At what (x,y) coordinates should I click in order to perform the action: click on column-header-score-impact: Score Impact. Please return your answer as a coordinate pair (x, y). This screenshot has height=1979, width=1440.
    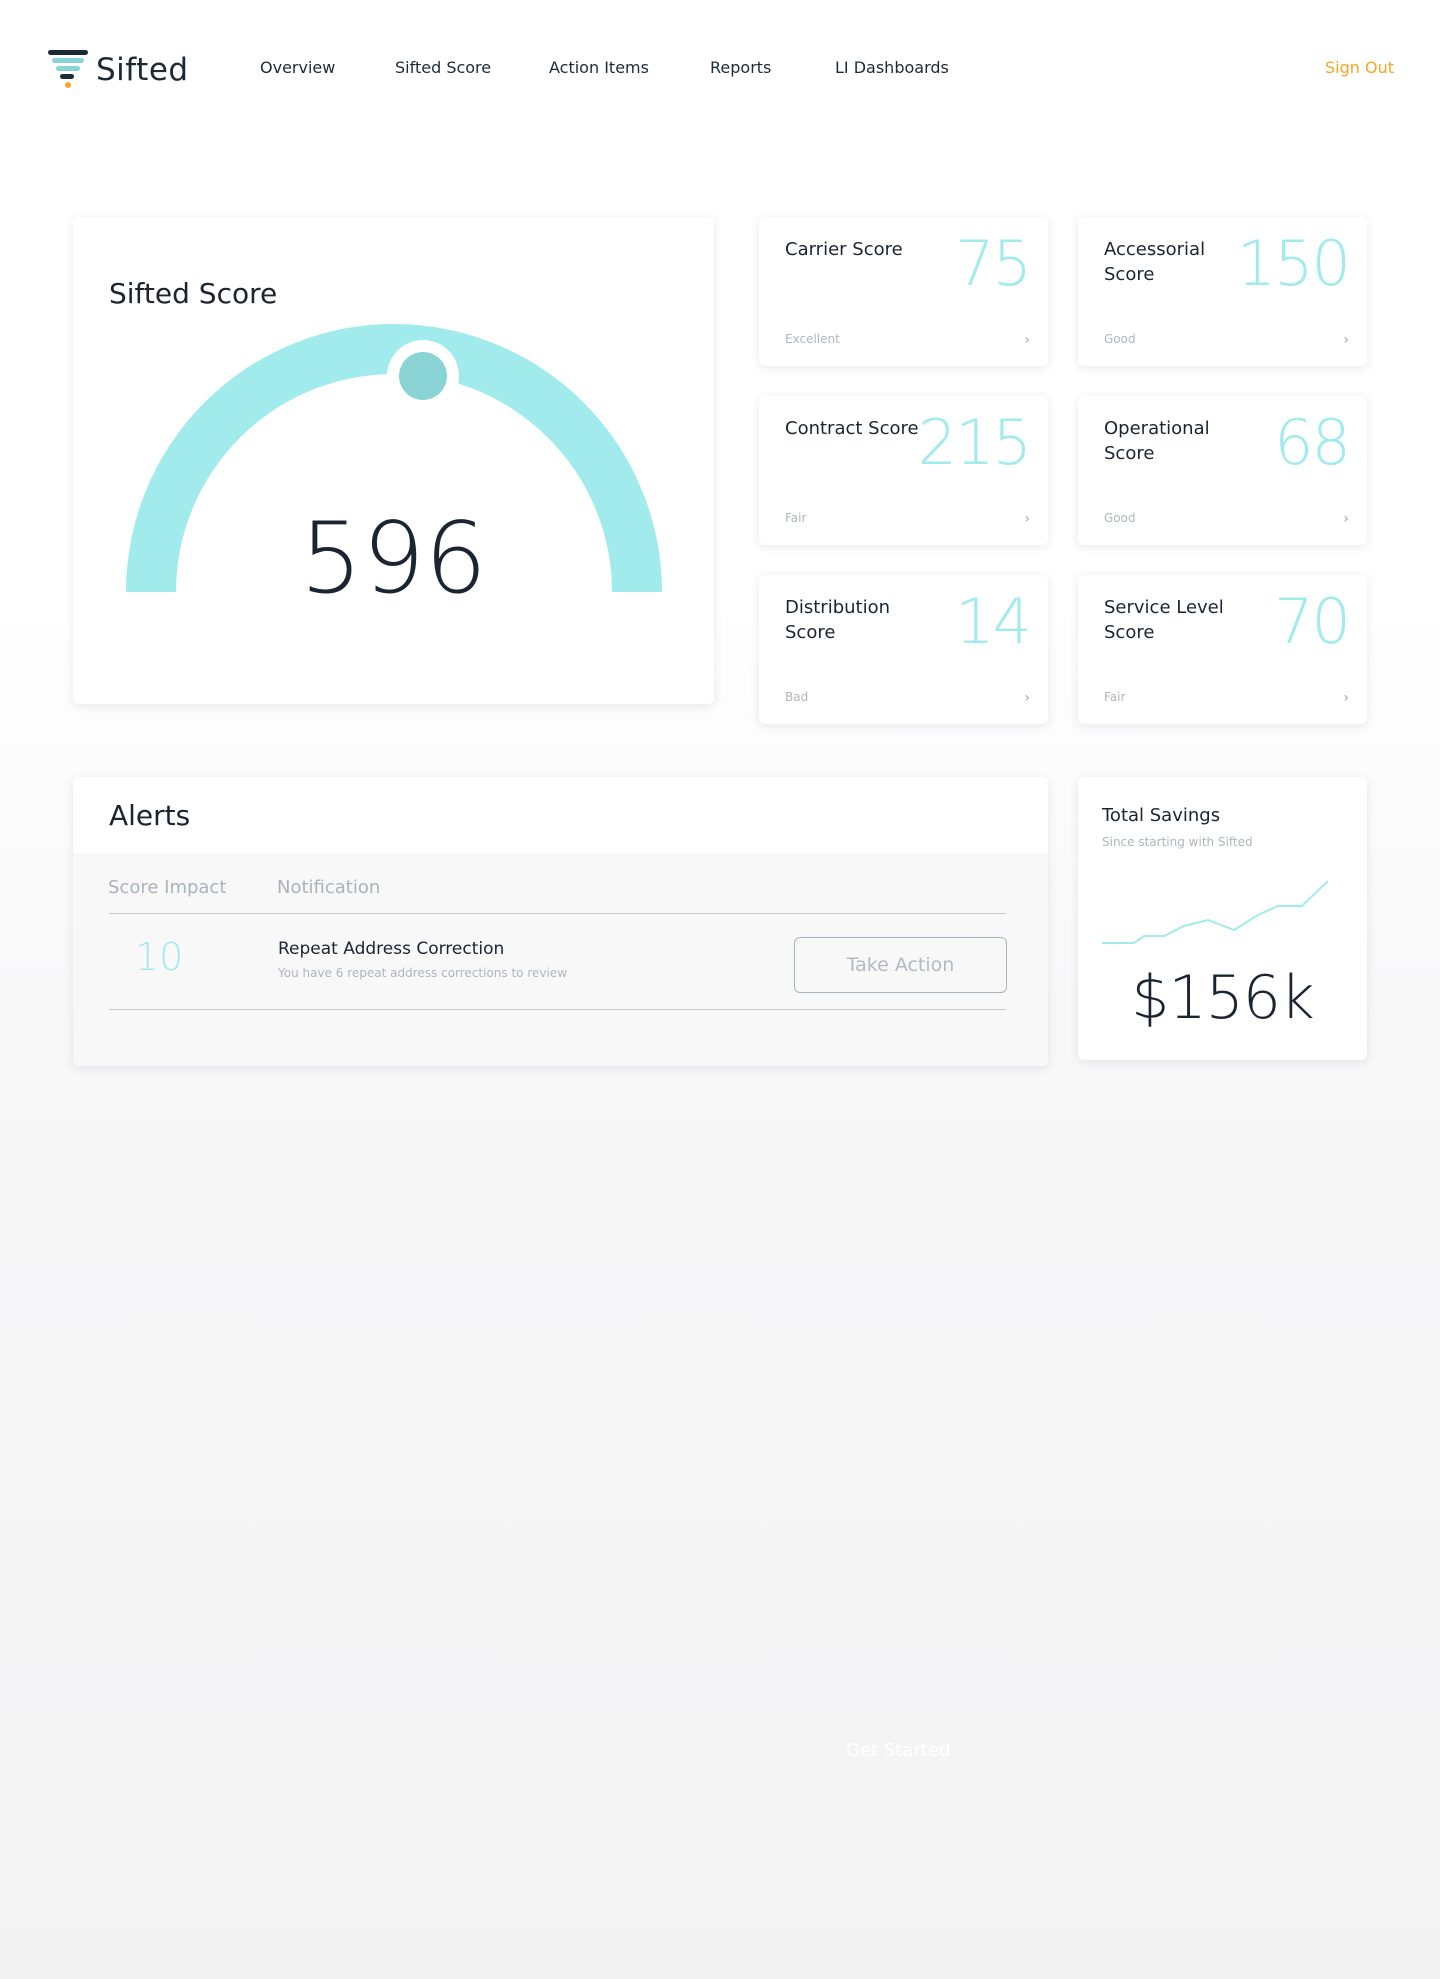
    Looking at the image, I should click on (167, 887).